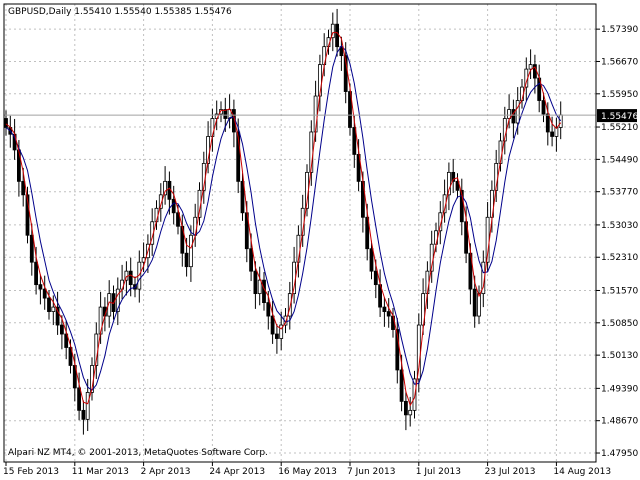  Describe the element at coordinates (619, 30) in the screenshot. I see `y-tick-label: 1.57390` at that location.